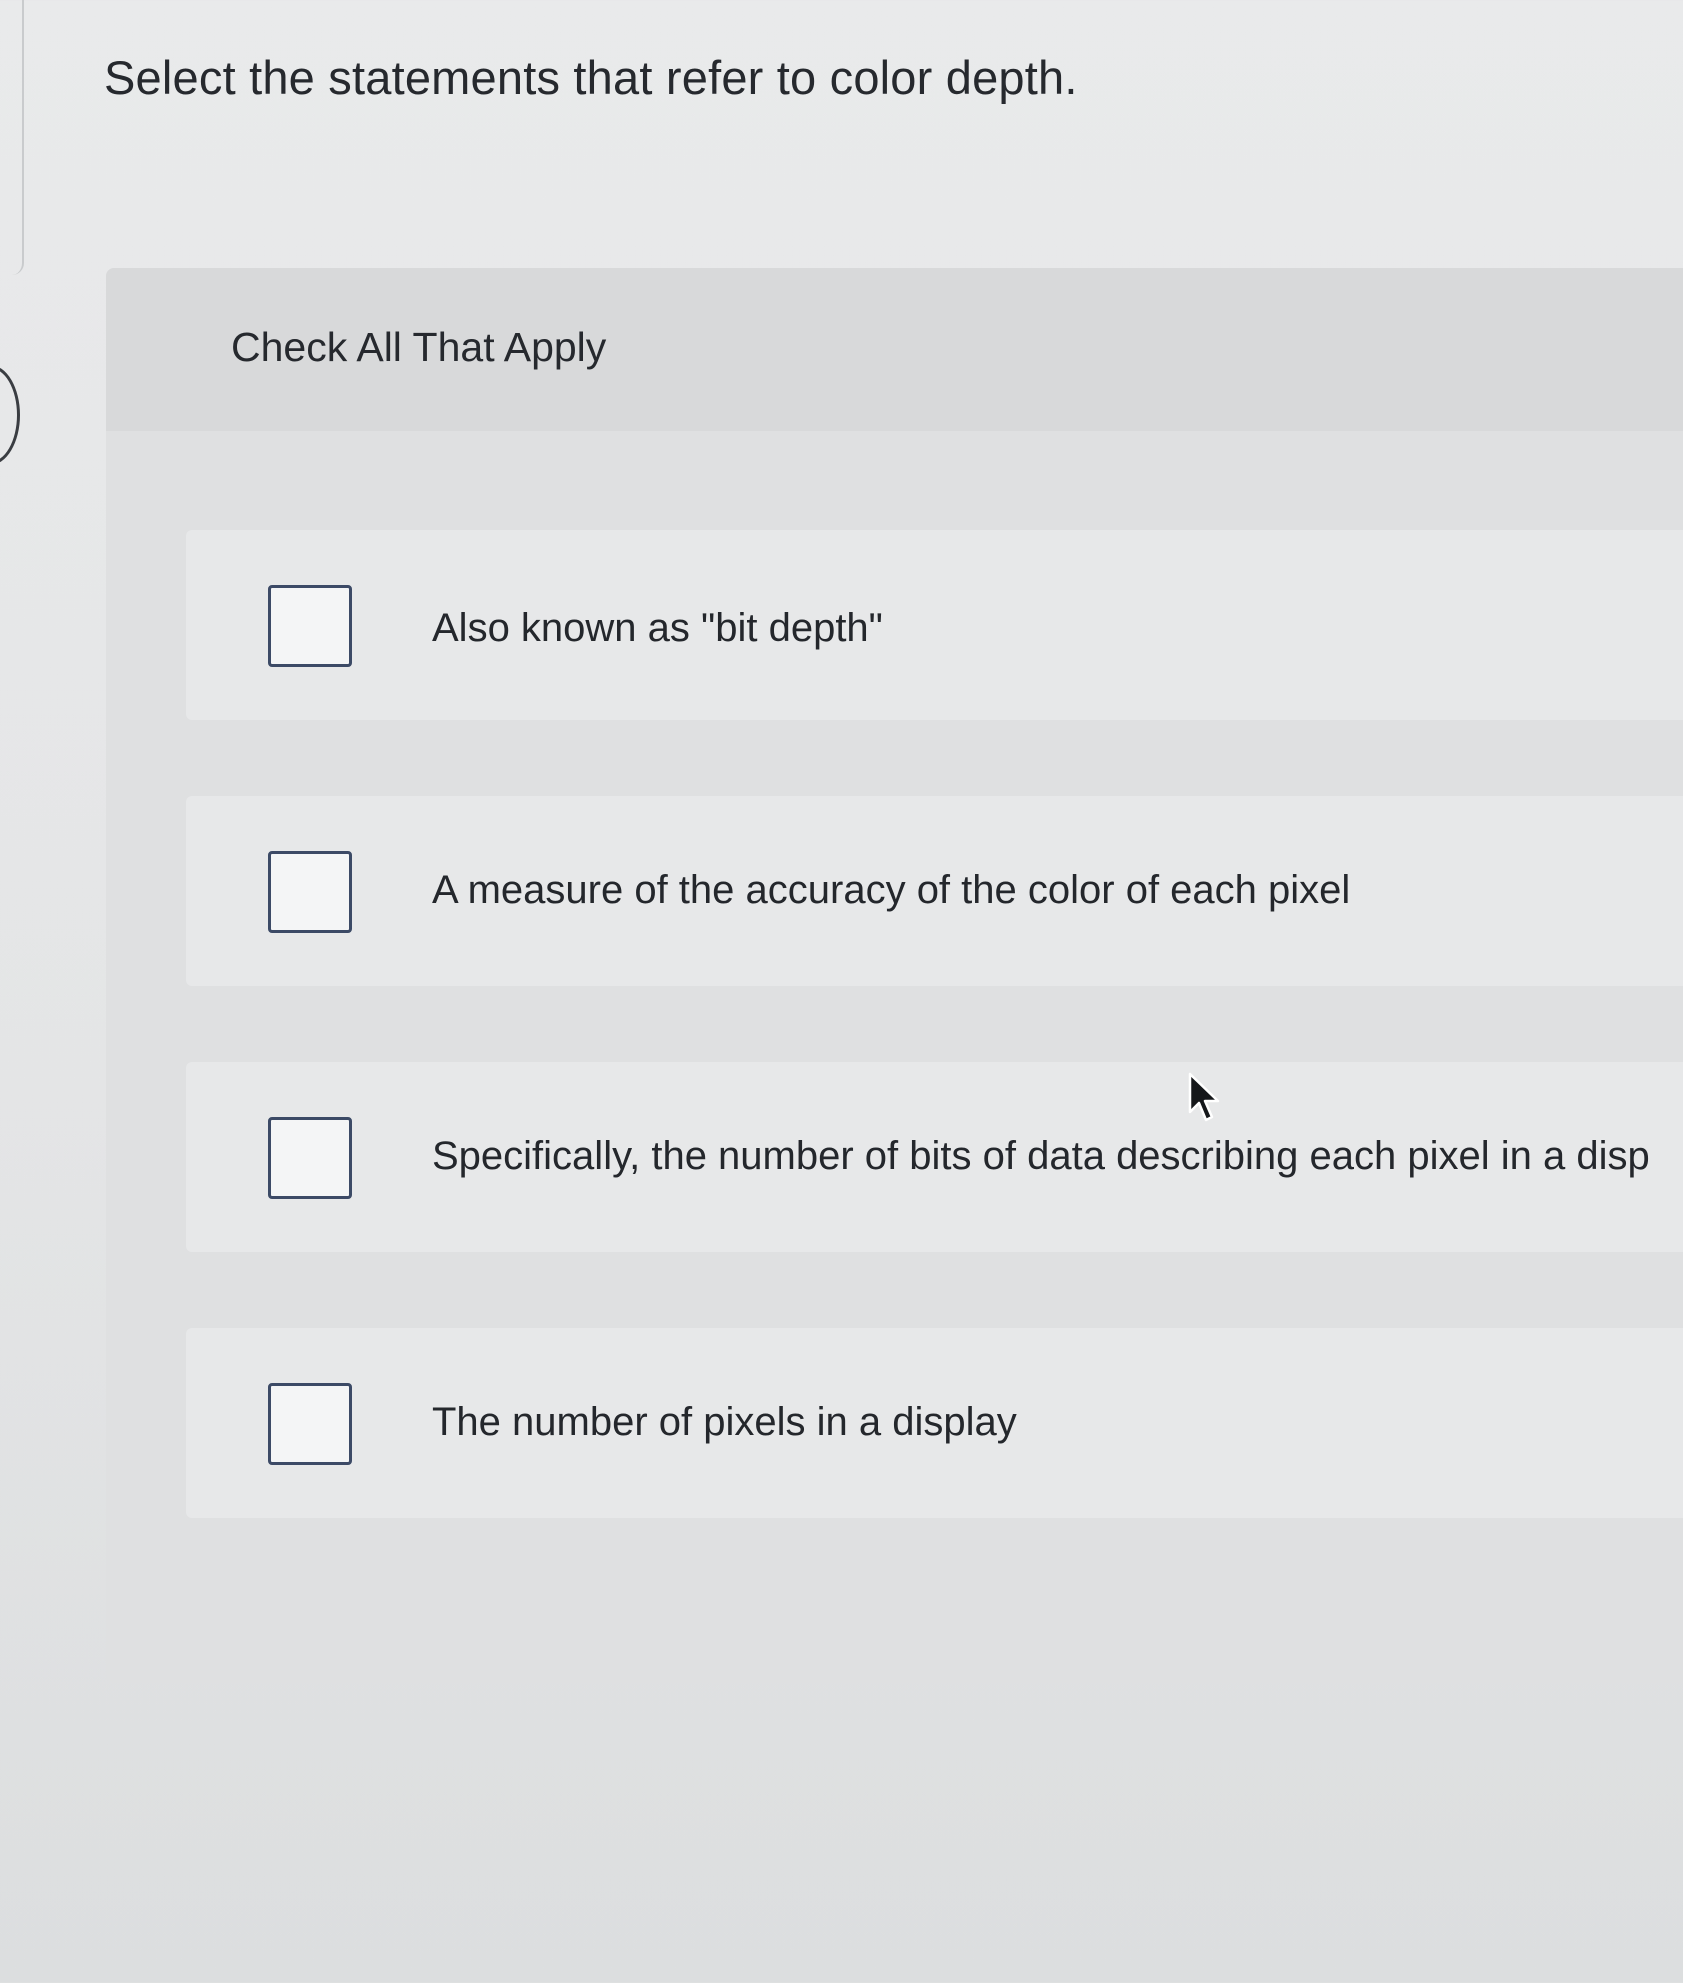  Describe the element at coordinates (310, 1424) in the screenshot. I see `checkbox-pixel-count` at that location.